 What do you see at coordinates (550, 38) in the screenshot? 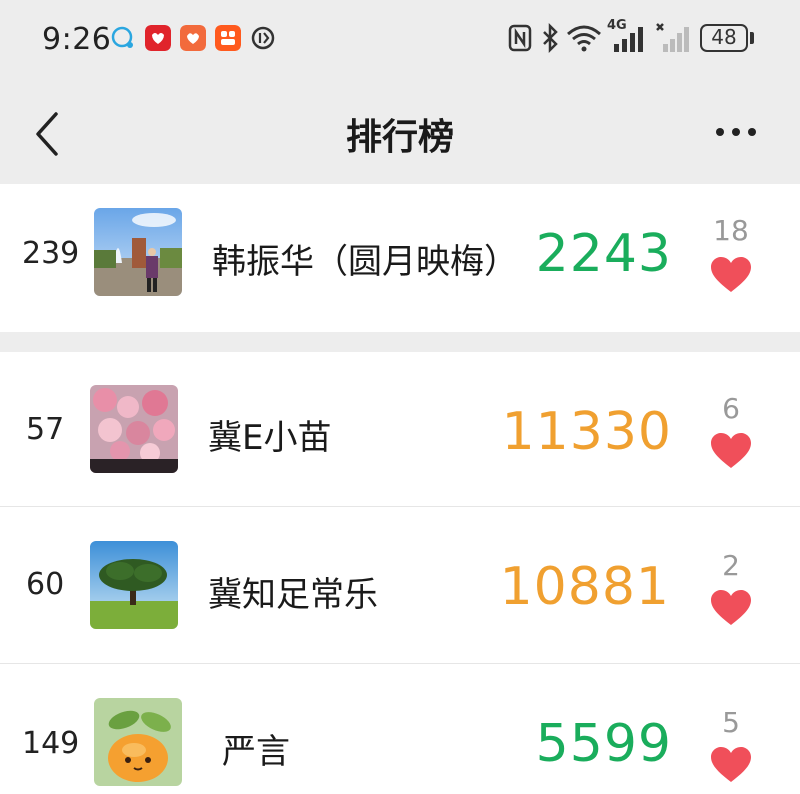
I see `bluetooth-icon` at bounding box center [550, 38].